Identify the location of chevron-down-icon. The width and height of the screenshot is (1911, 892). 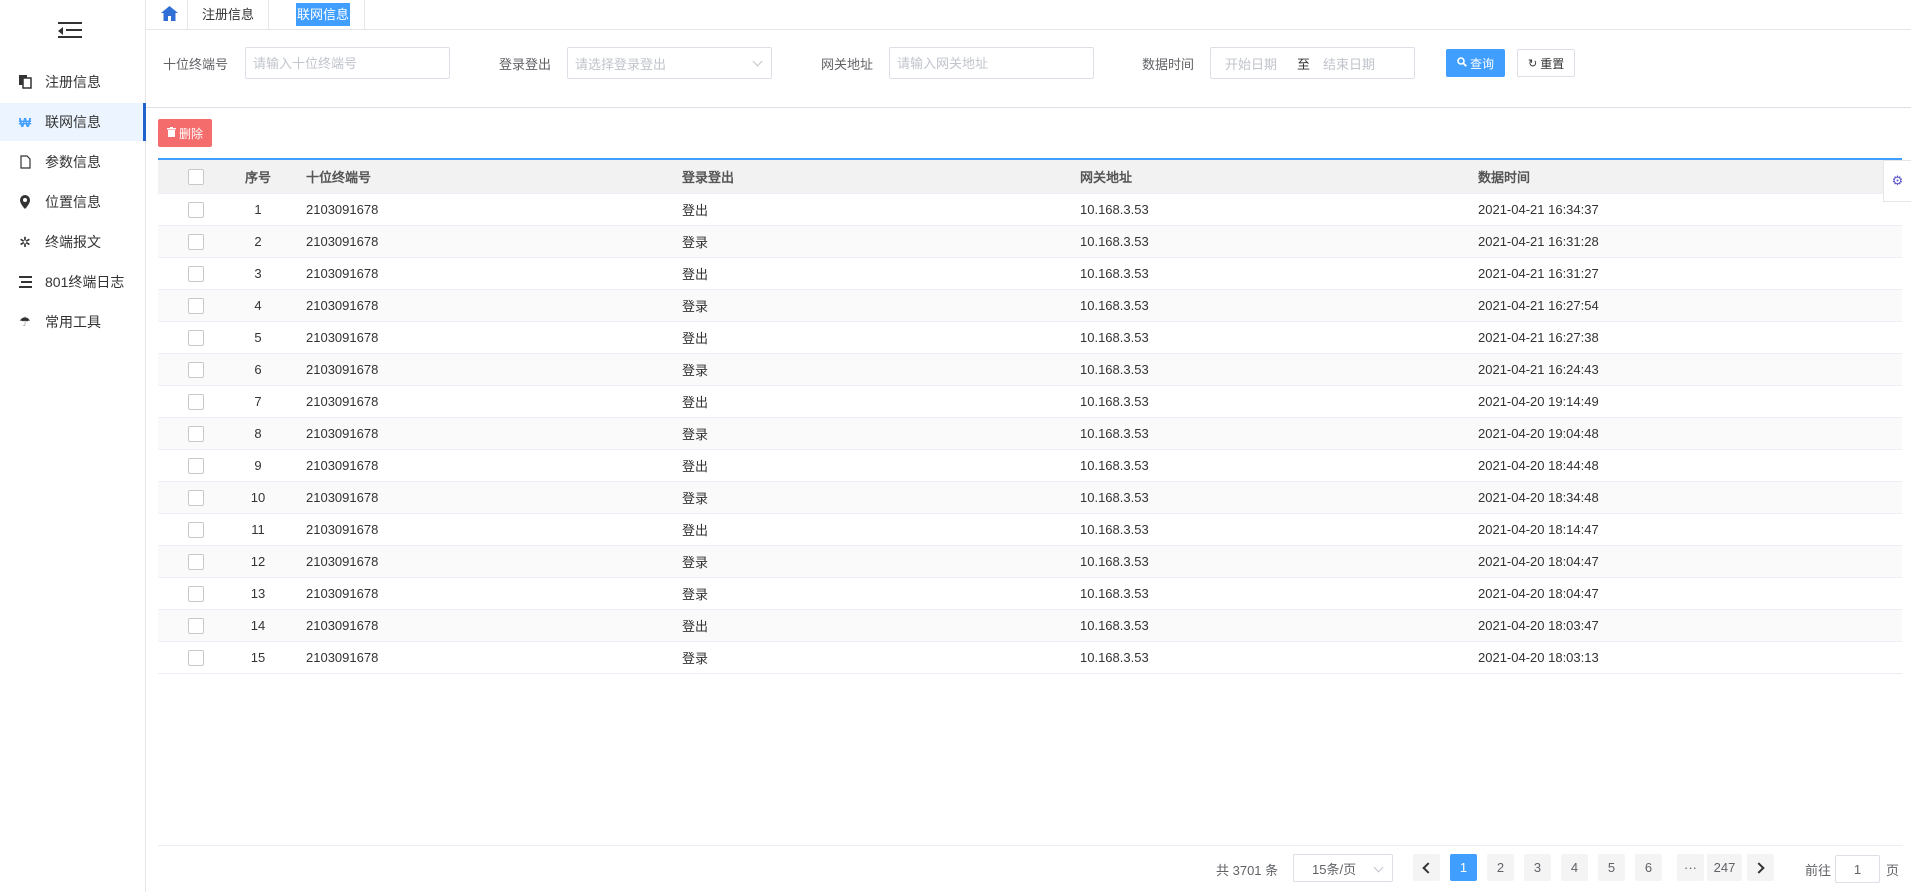
(1378, 867).